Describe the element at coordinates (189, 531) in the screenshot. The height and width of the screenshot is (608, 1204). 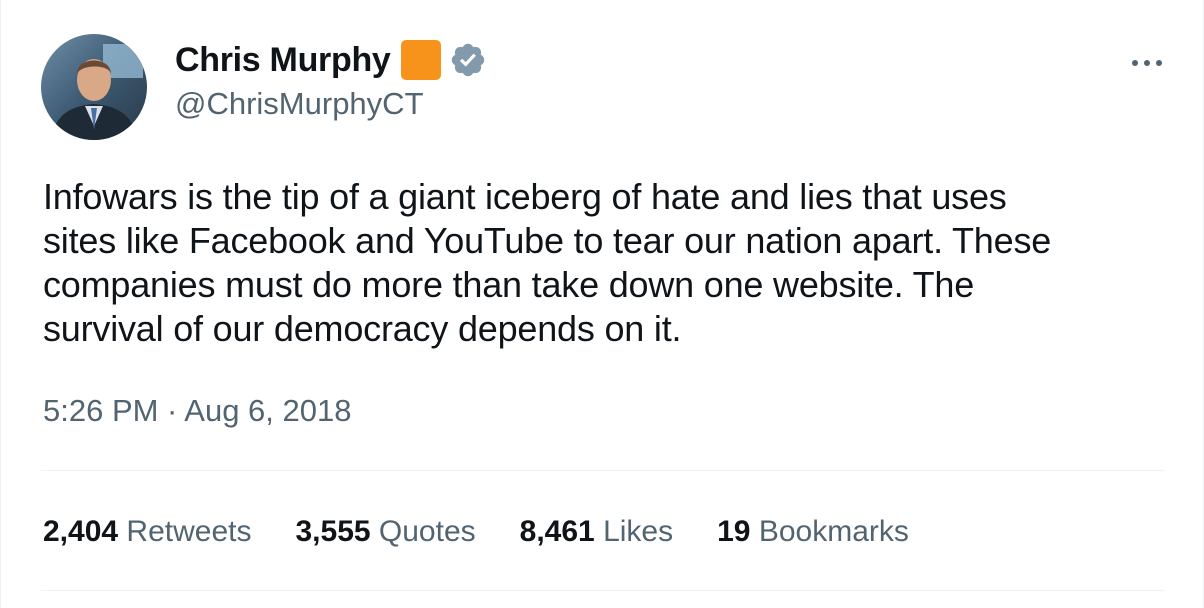
I see `stat-label: Retweets` at that location.